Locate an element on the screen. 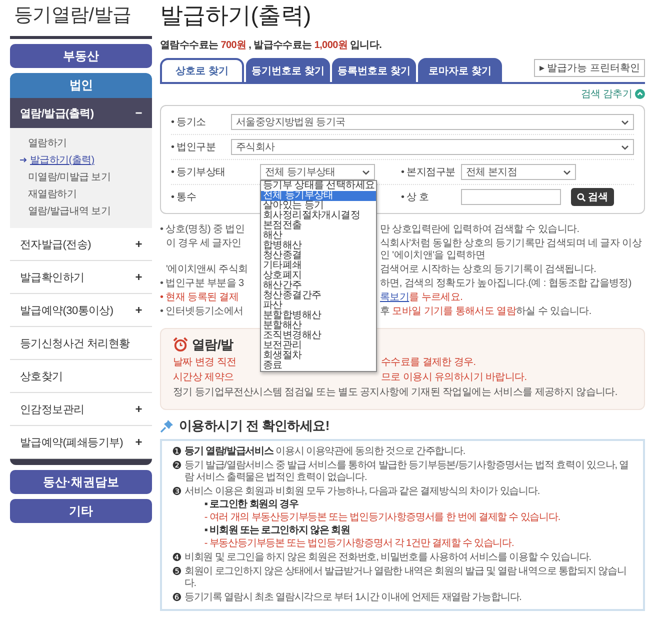 This screenshot has height=621, width=651. menu-item: 전자발급(전송) + is located at coordinates (81, 244).